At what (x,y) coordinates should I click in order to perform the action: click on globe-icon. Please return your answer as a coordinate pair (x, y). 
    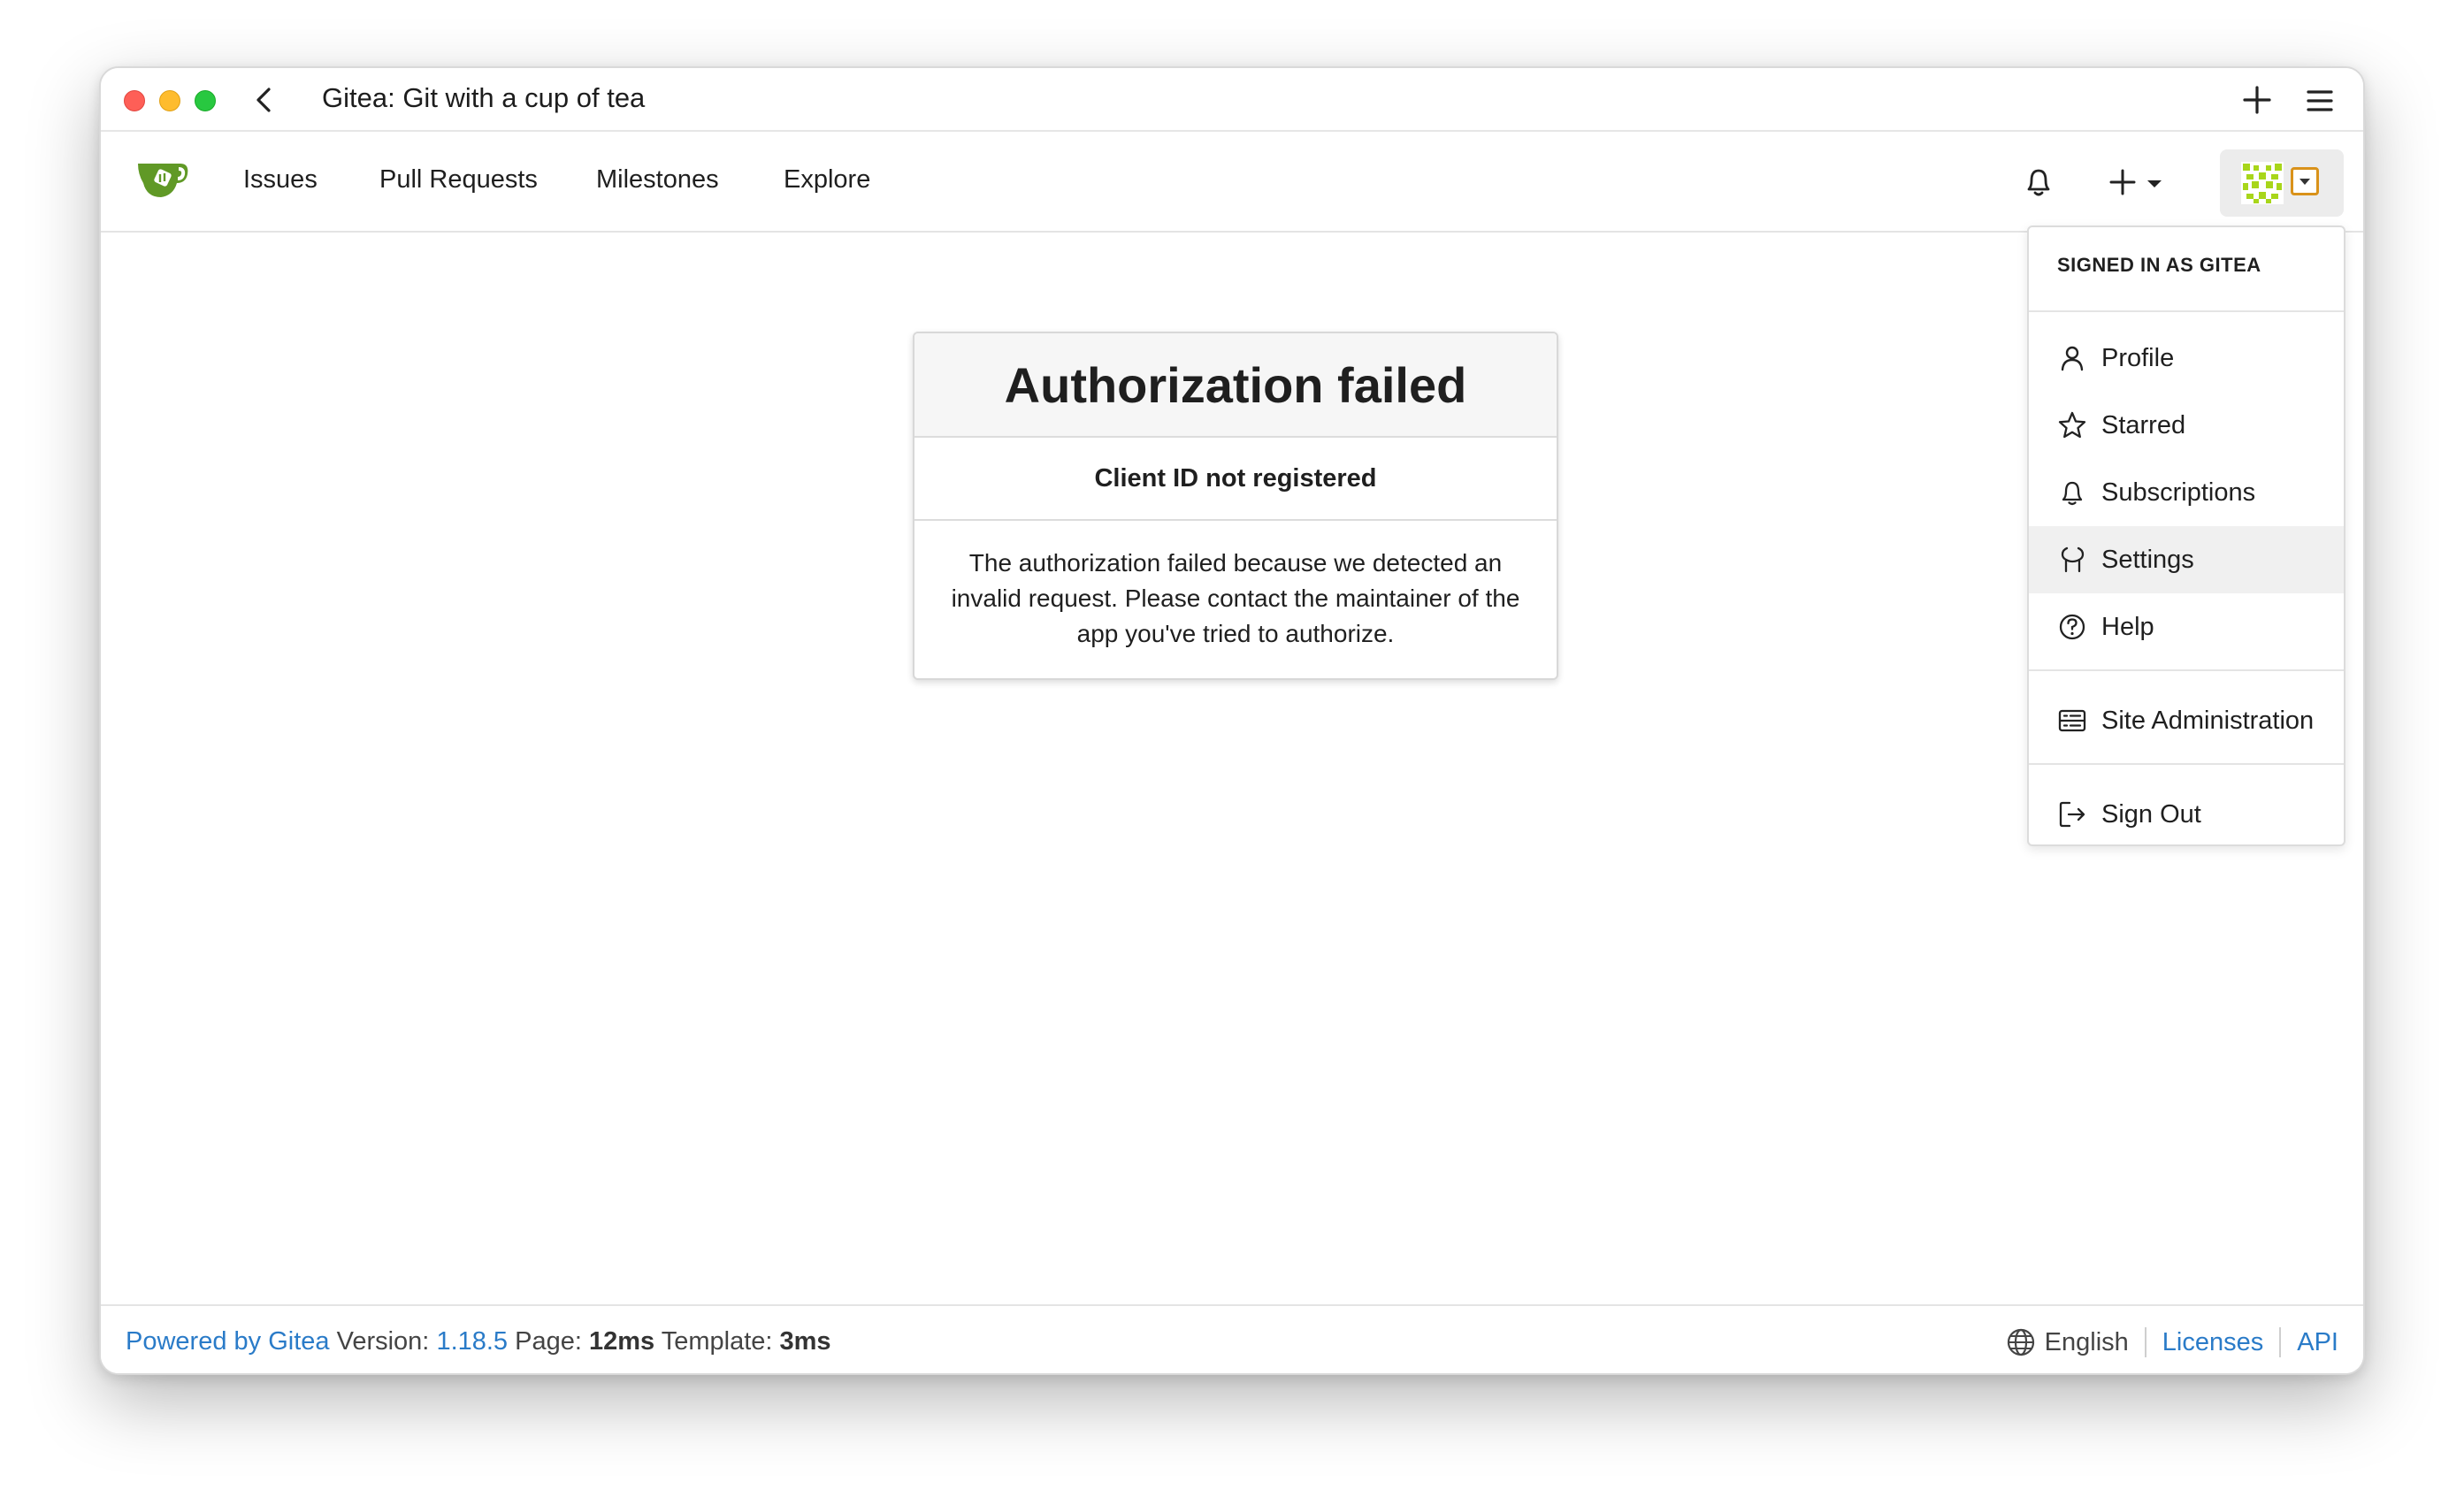
    Looking at the image, I should click on (2020, 1342).